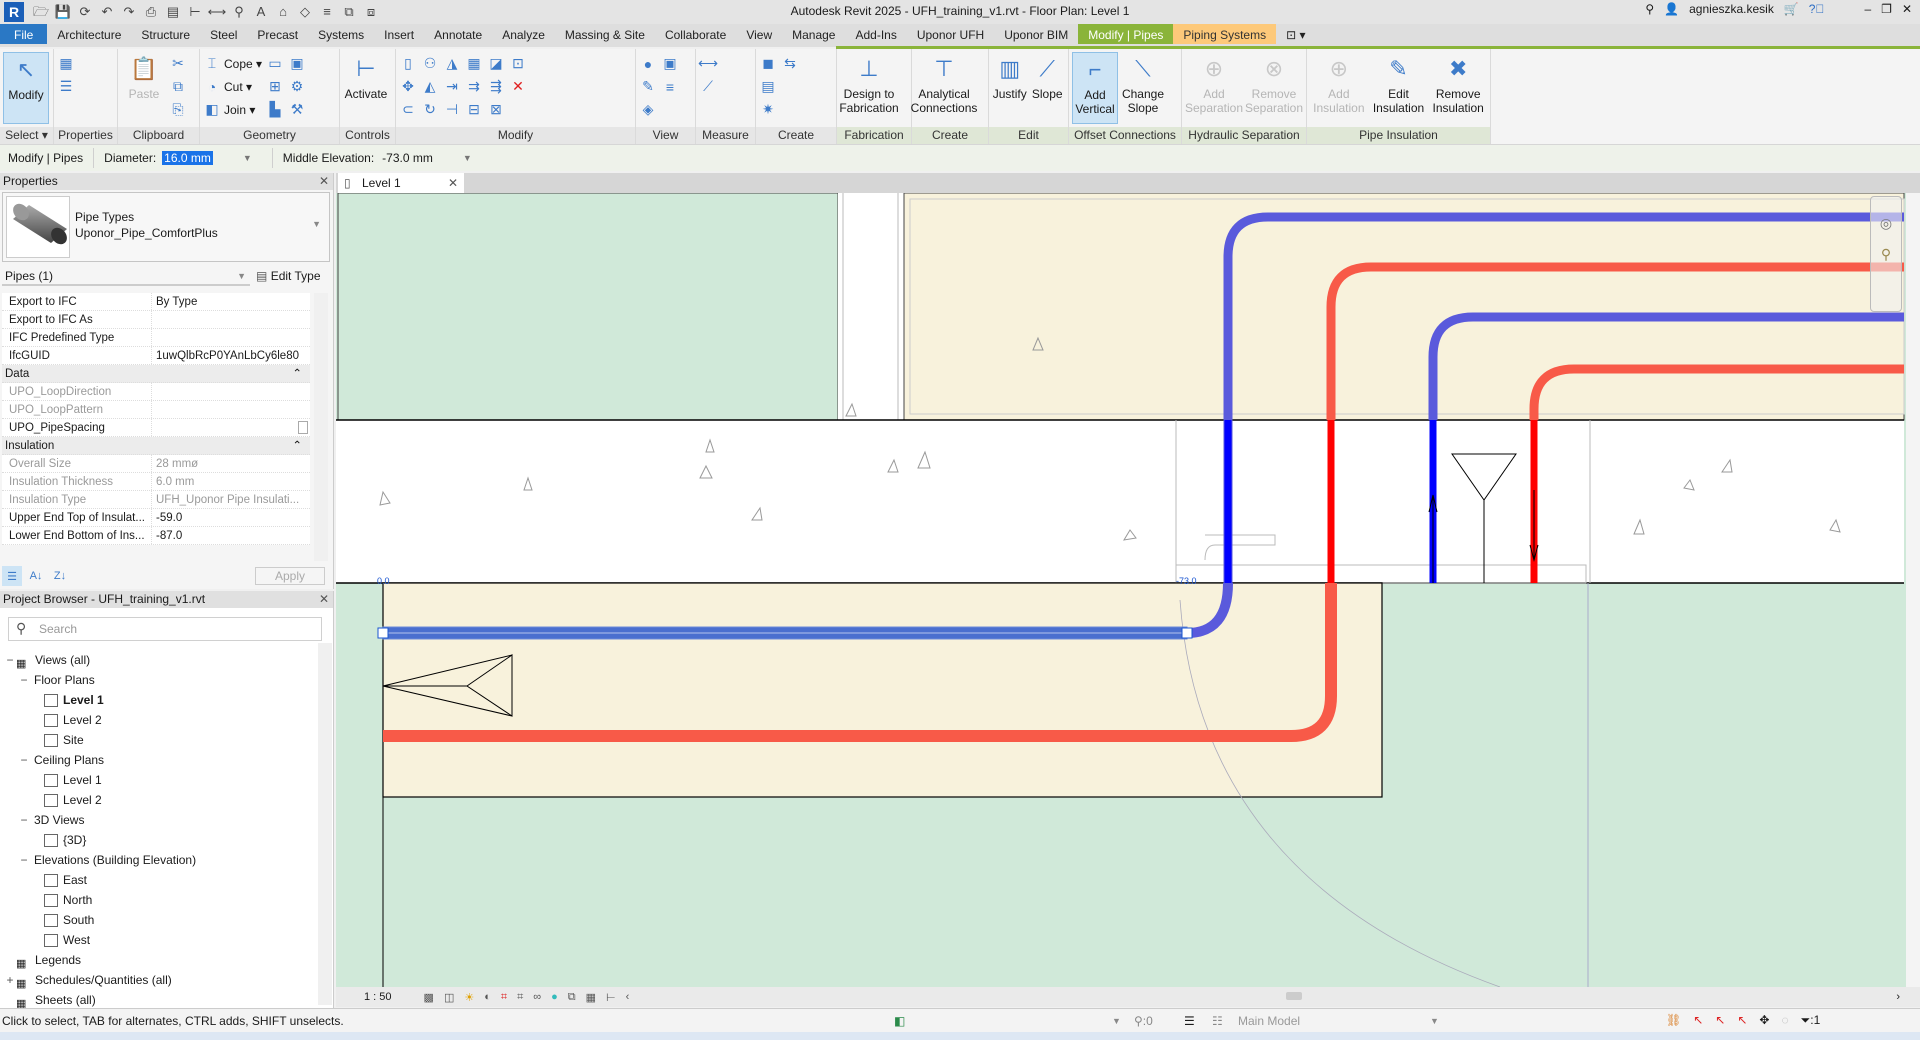 The image size is (1920, 1040). What do you see at coordinates (1898, 997) in the screenshot?
I see `scroll-right-icon: ›` at bounding box center [1898, 997].